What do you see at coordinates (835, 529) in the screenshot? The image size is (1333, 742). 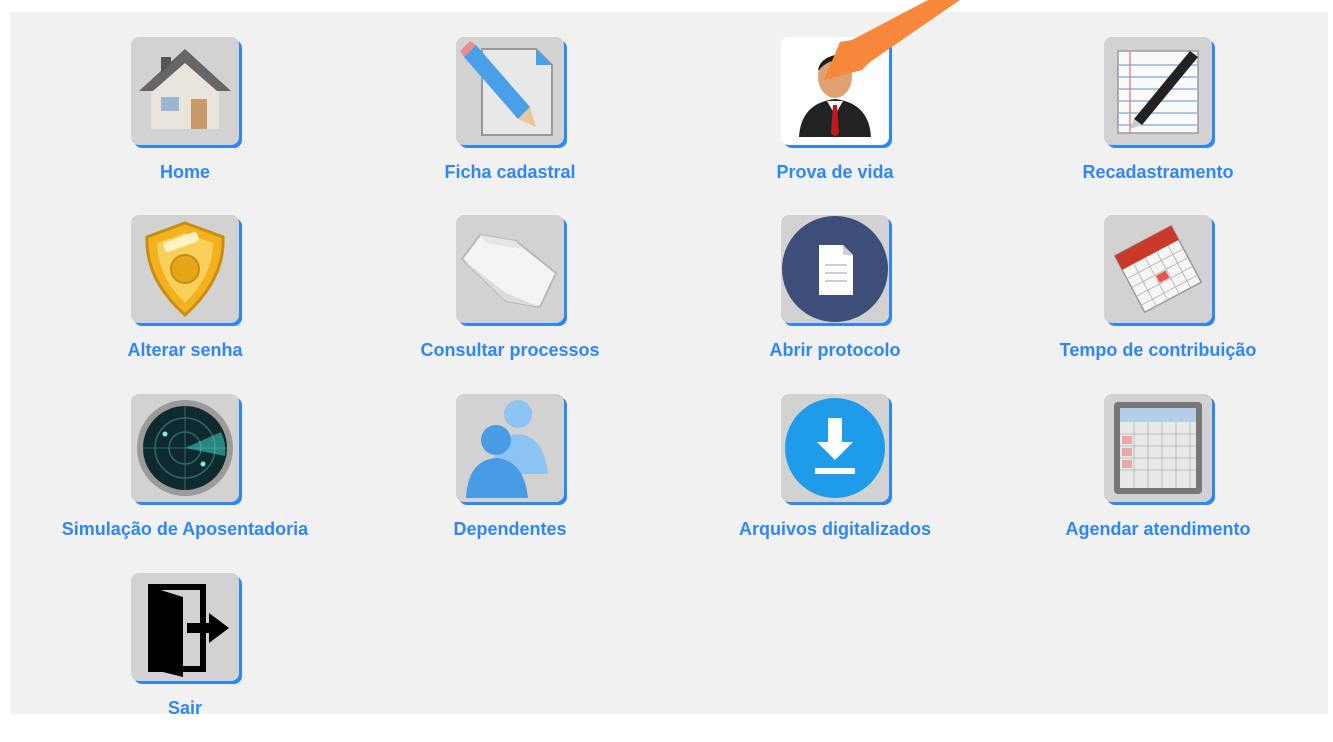 I see `menu-item-label: Arquivos digitalizados` at bounding box center [835, 529].